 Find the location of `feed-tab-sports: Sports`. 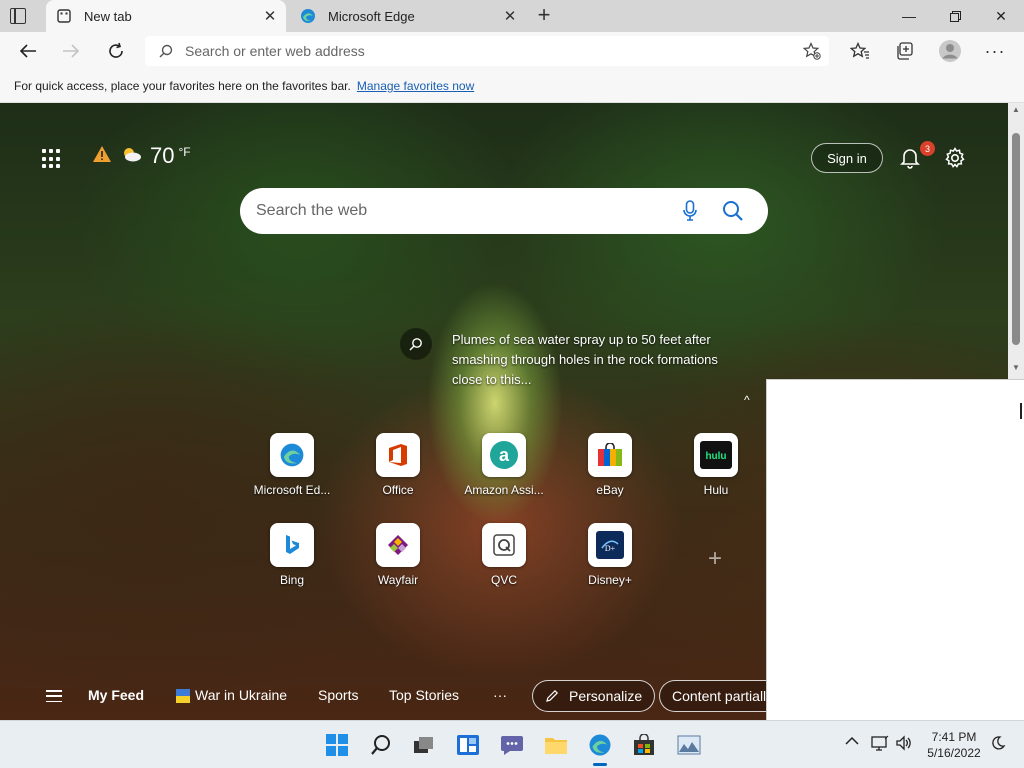

feed-tab-sports: Sports is located at coordinates (338, 695).